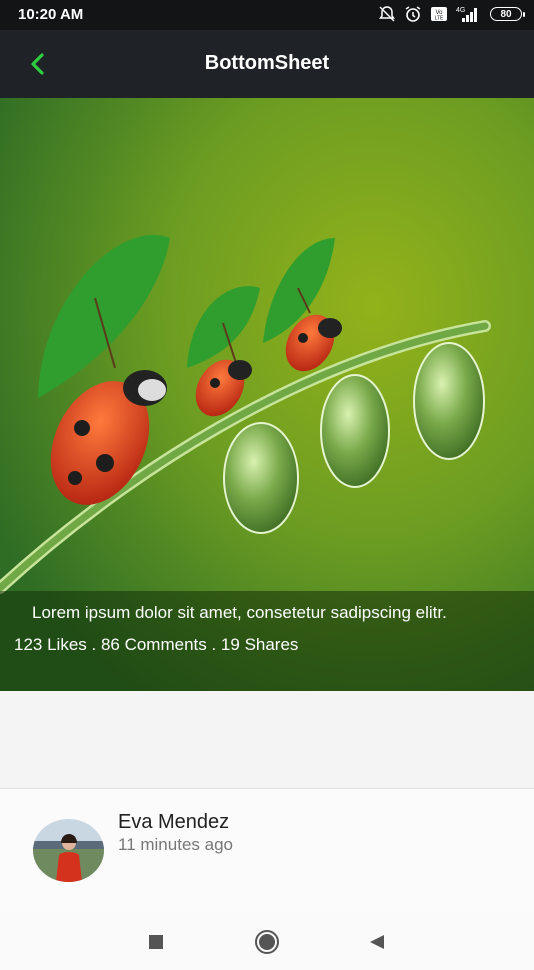 The height and width of the screenshot is (970, 534). I want to click on post-stats: 123 Likes . 86 Comments . 19 Shares, so click(156, 644).